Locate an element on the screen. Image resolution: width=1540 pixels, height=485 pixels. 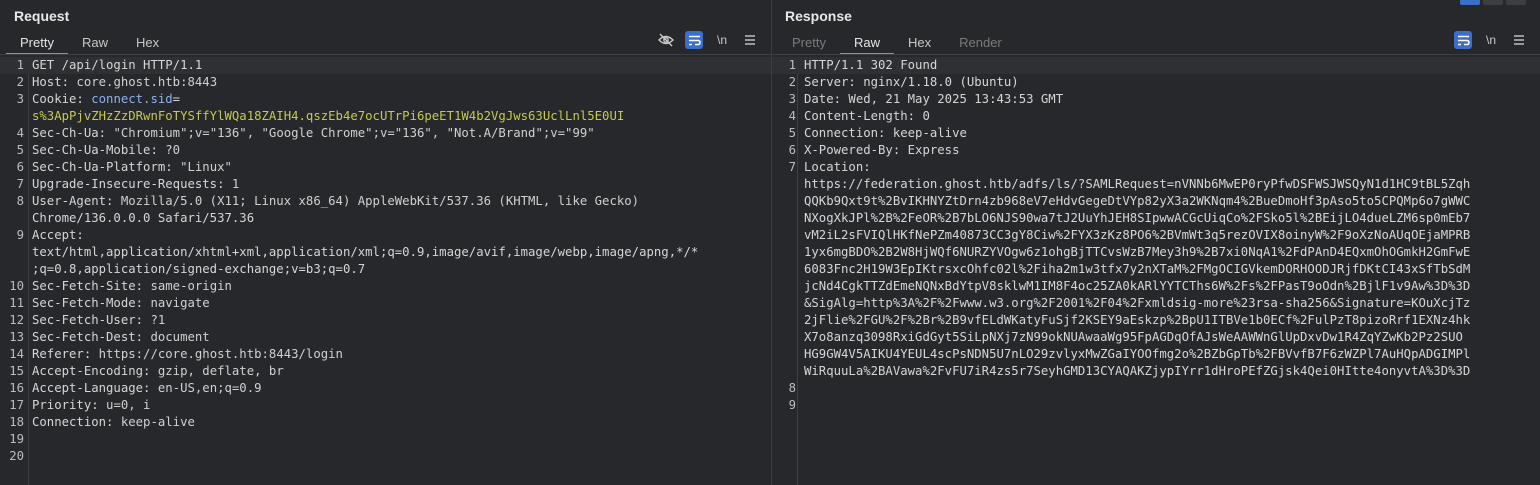
code-line: 17 Priority: u=0, i is located at coordinates (385, 405).